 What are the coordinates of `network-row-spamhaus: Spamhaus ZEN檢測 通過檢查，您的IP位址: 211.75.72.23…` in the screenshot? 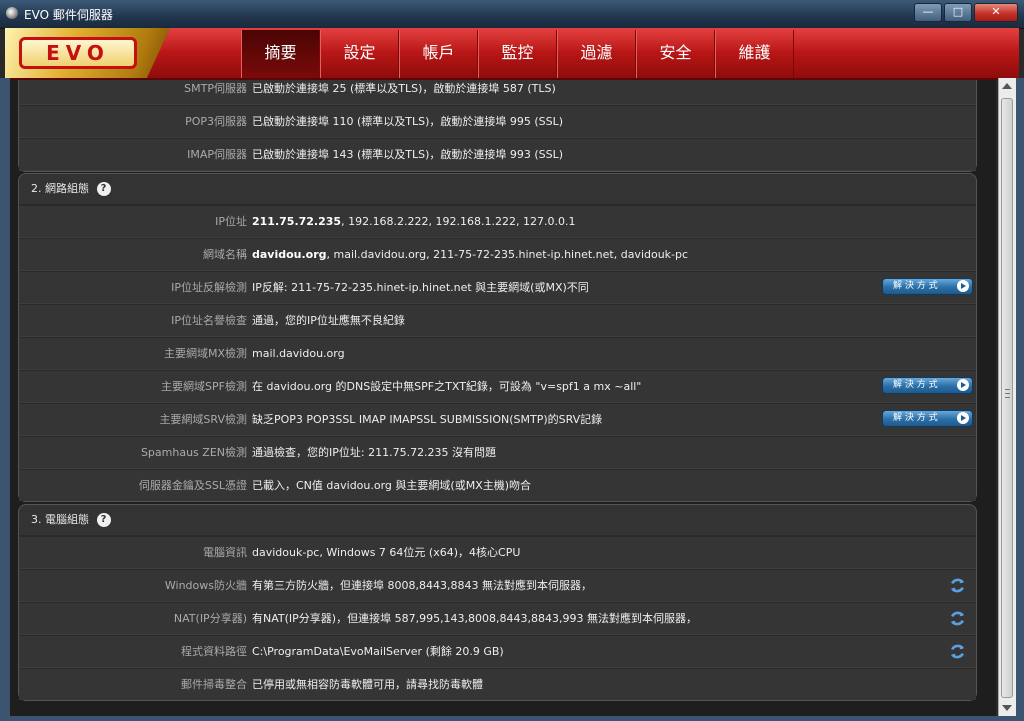 It's located at (497, 452).